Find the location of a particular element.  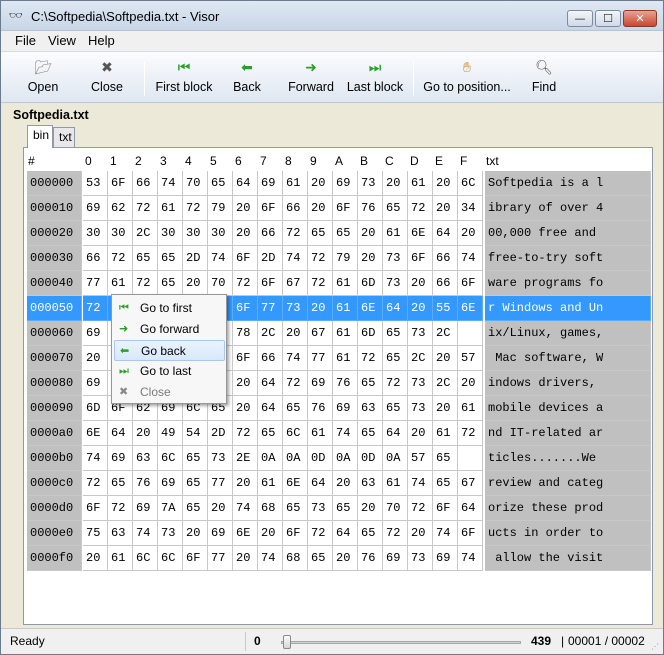

tab-bin: bin is located at coordinates (40, 136).